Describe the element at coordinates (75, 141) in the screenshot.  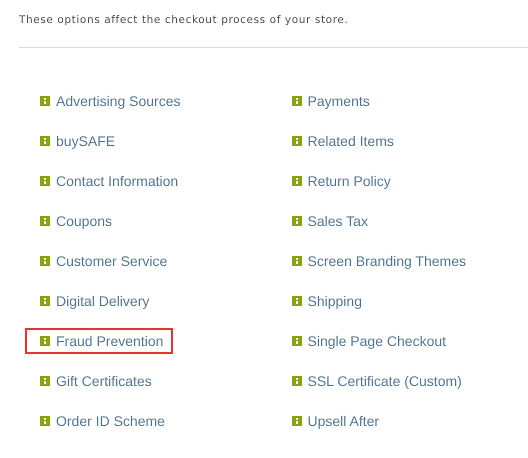
I see `settings-link: buySAFE` at that location.